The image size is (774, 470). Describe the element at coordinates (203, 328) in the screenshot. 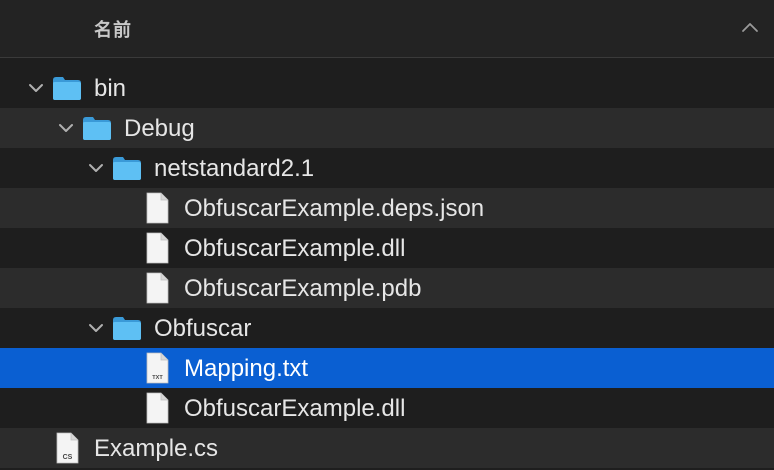

I see `row-label: Obfuscar` at that location.